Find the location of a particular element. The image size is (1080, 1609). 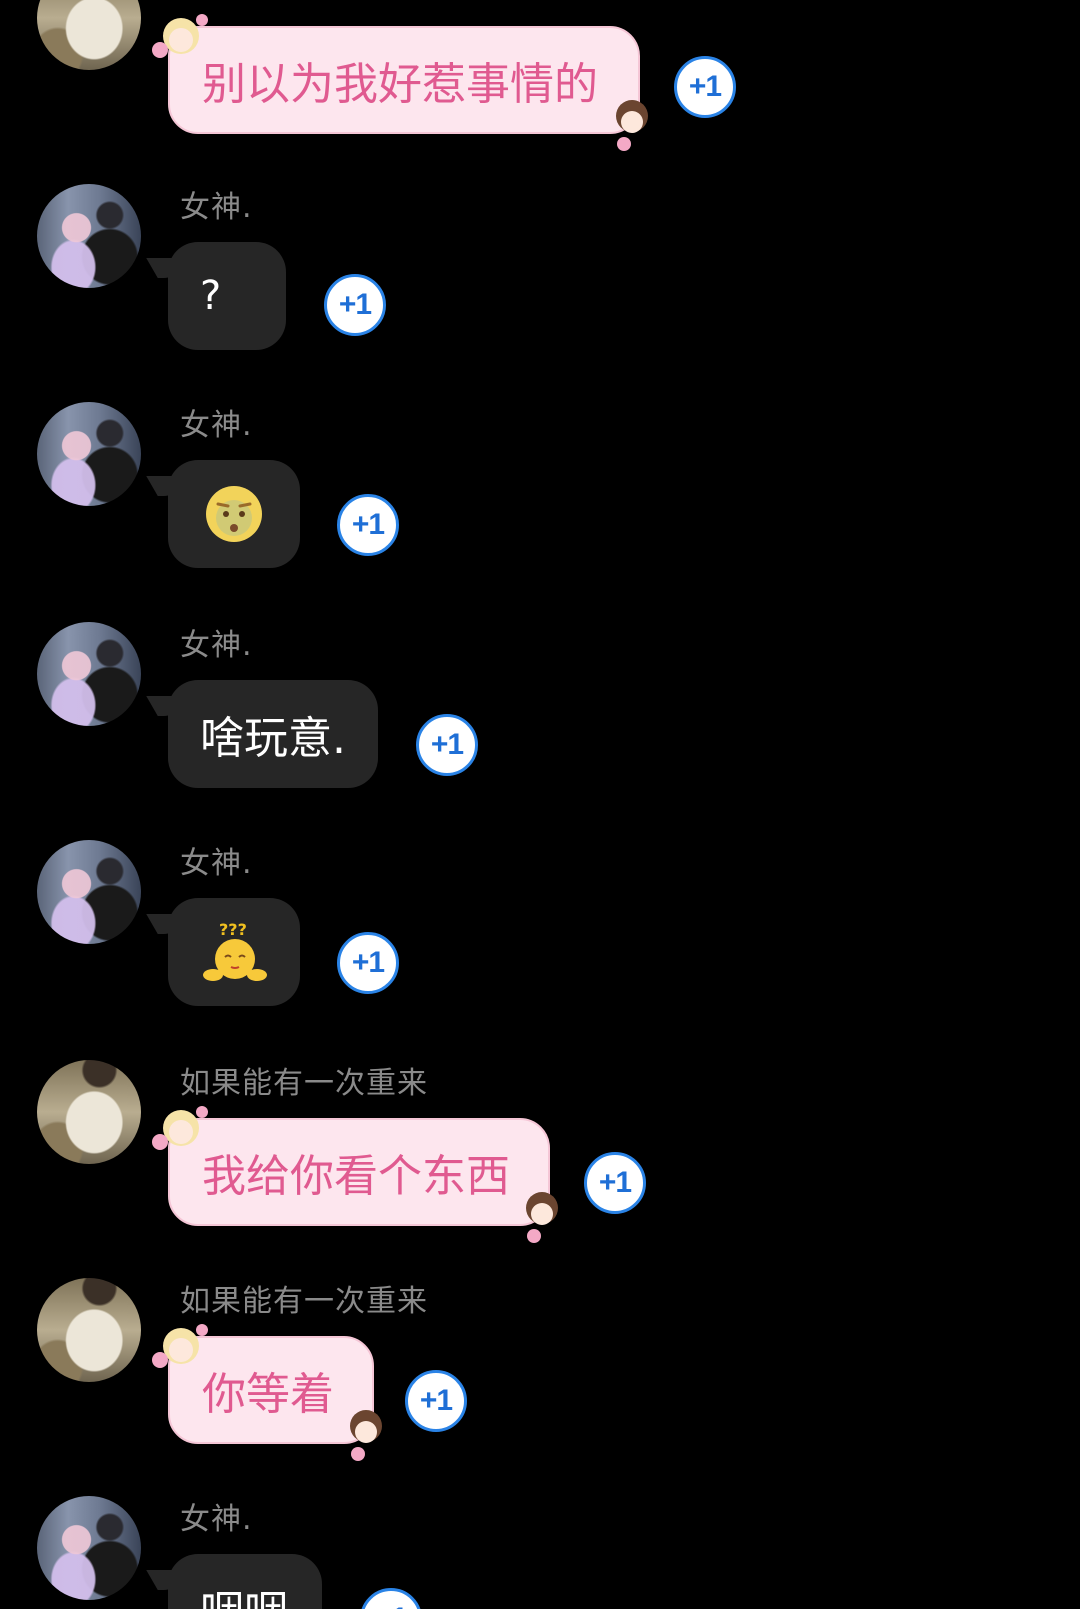

confused-question-marks-emoji-icon: ??? is located at coordinates (235, 950).